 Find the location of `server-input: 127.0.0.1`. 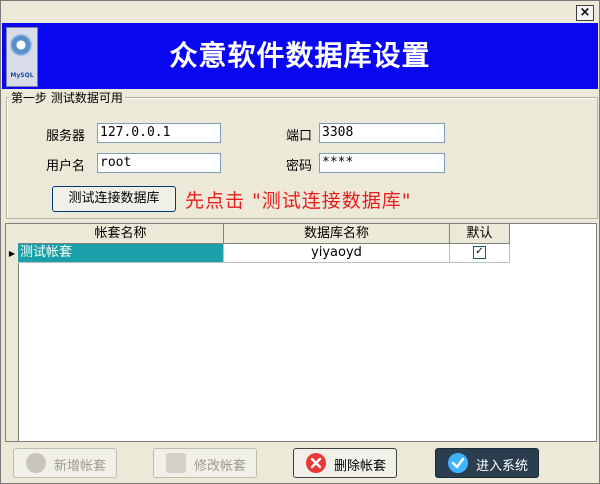

server-input: 127.0.0.1 is located at coordinates (159, 133).